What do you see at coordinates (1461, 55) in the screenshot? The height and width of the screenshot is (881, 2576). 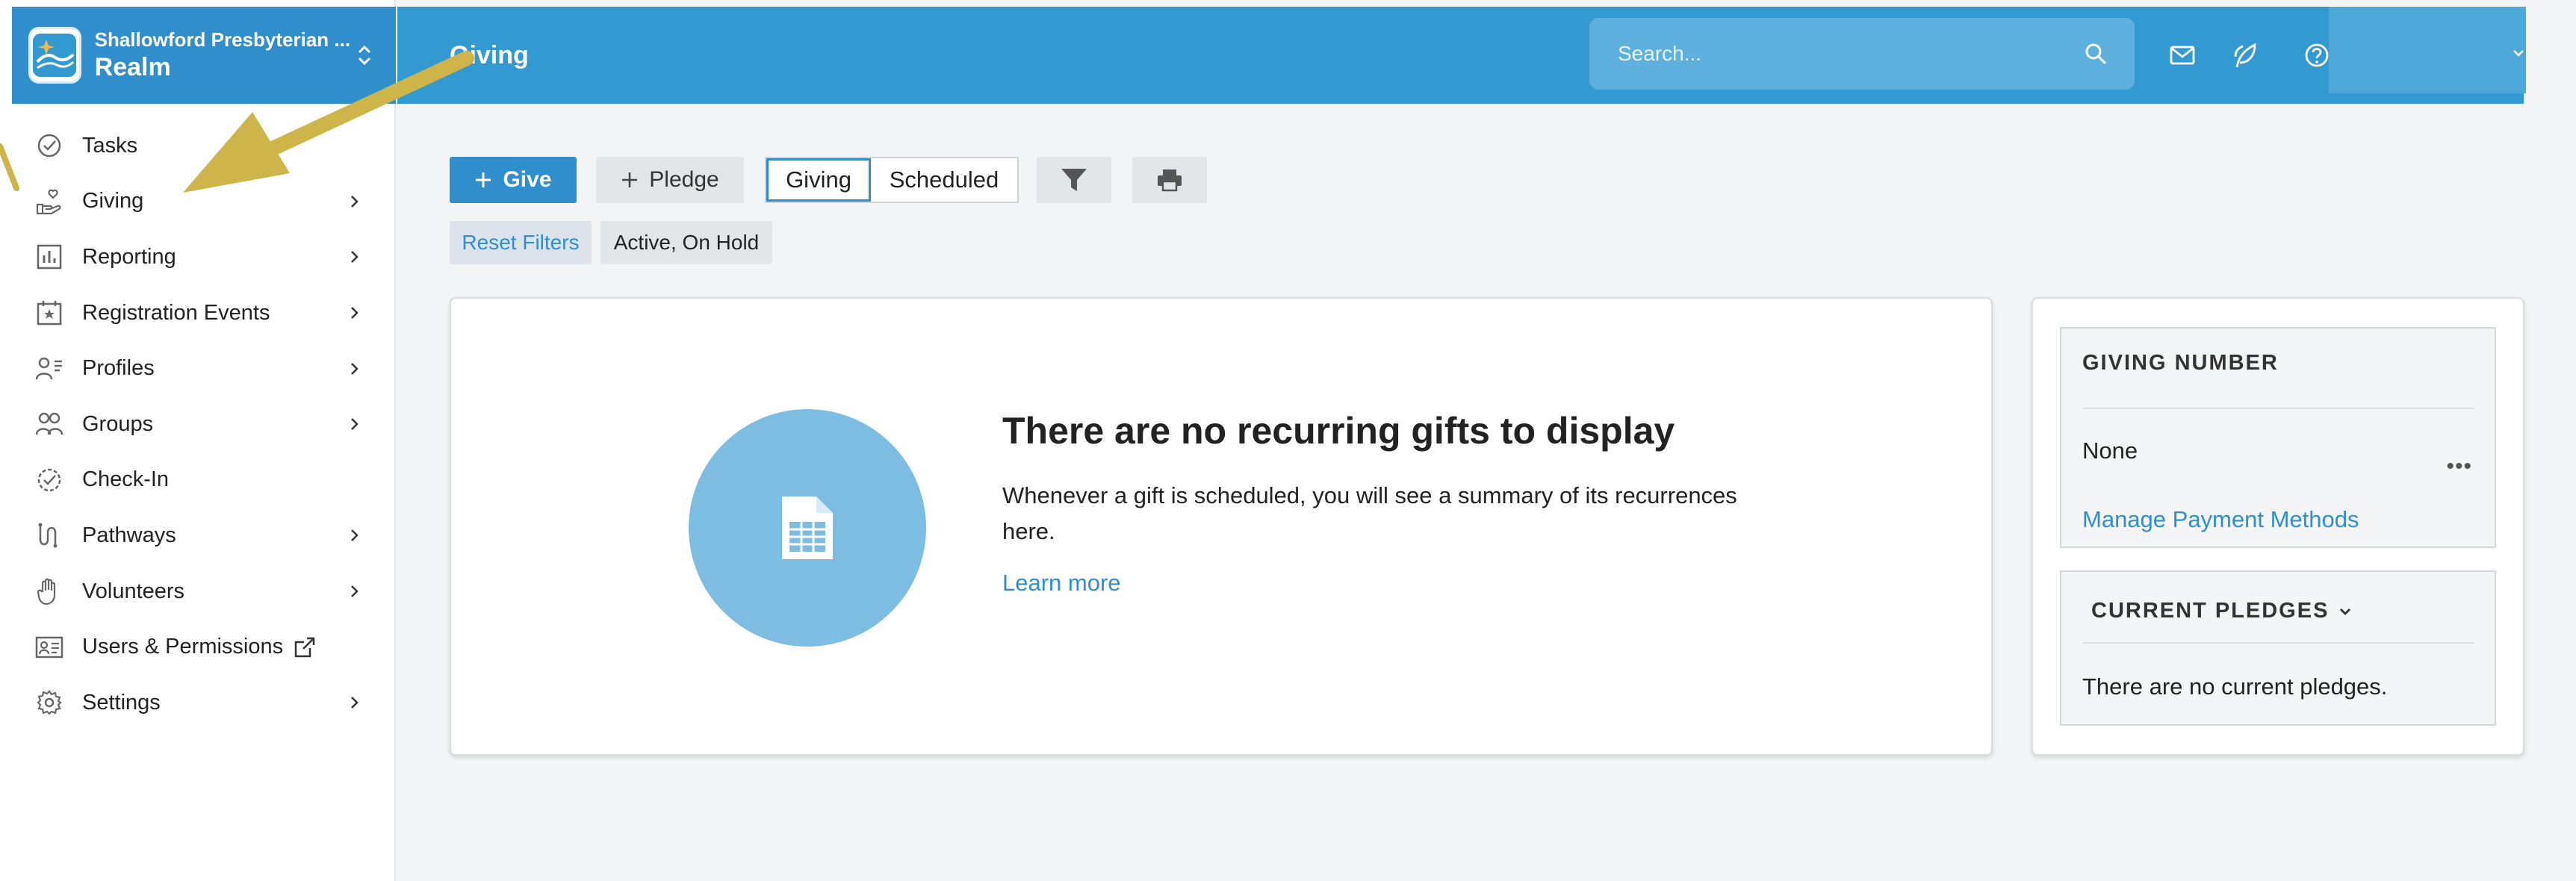 I see `top-bar: Giving` at bounding box center [1461, 55].